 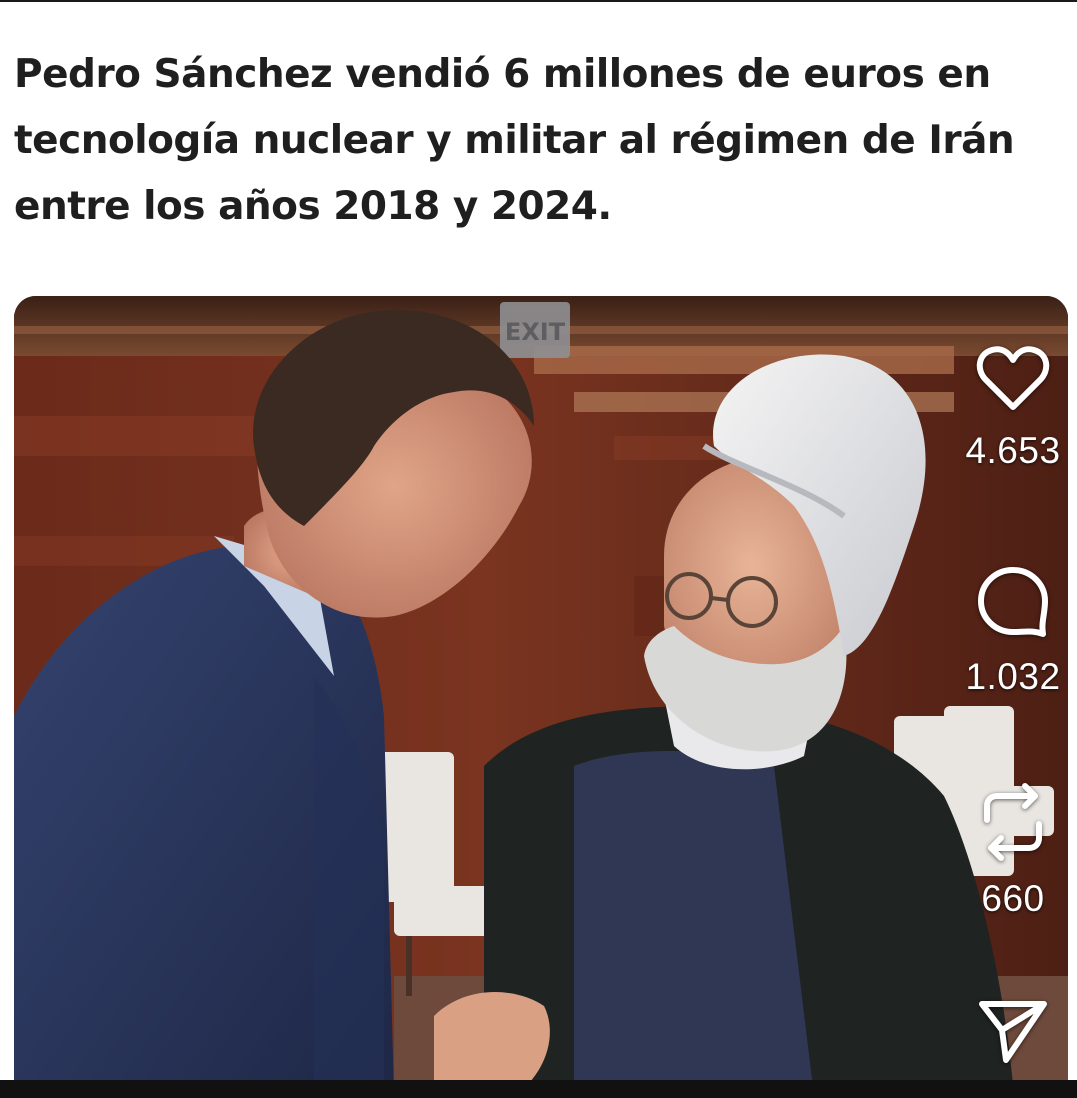 I want to click on like-action: 4.653, so click(x=1013, y=408).